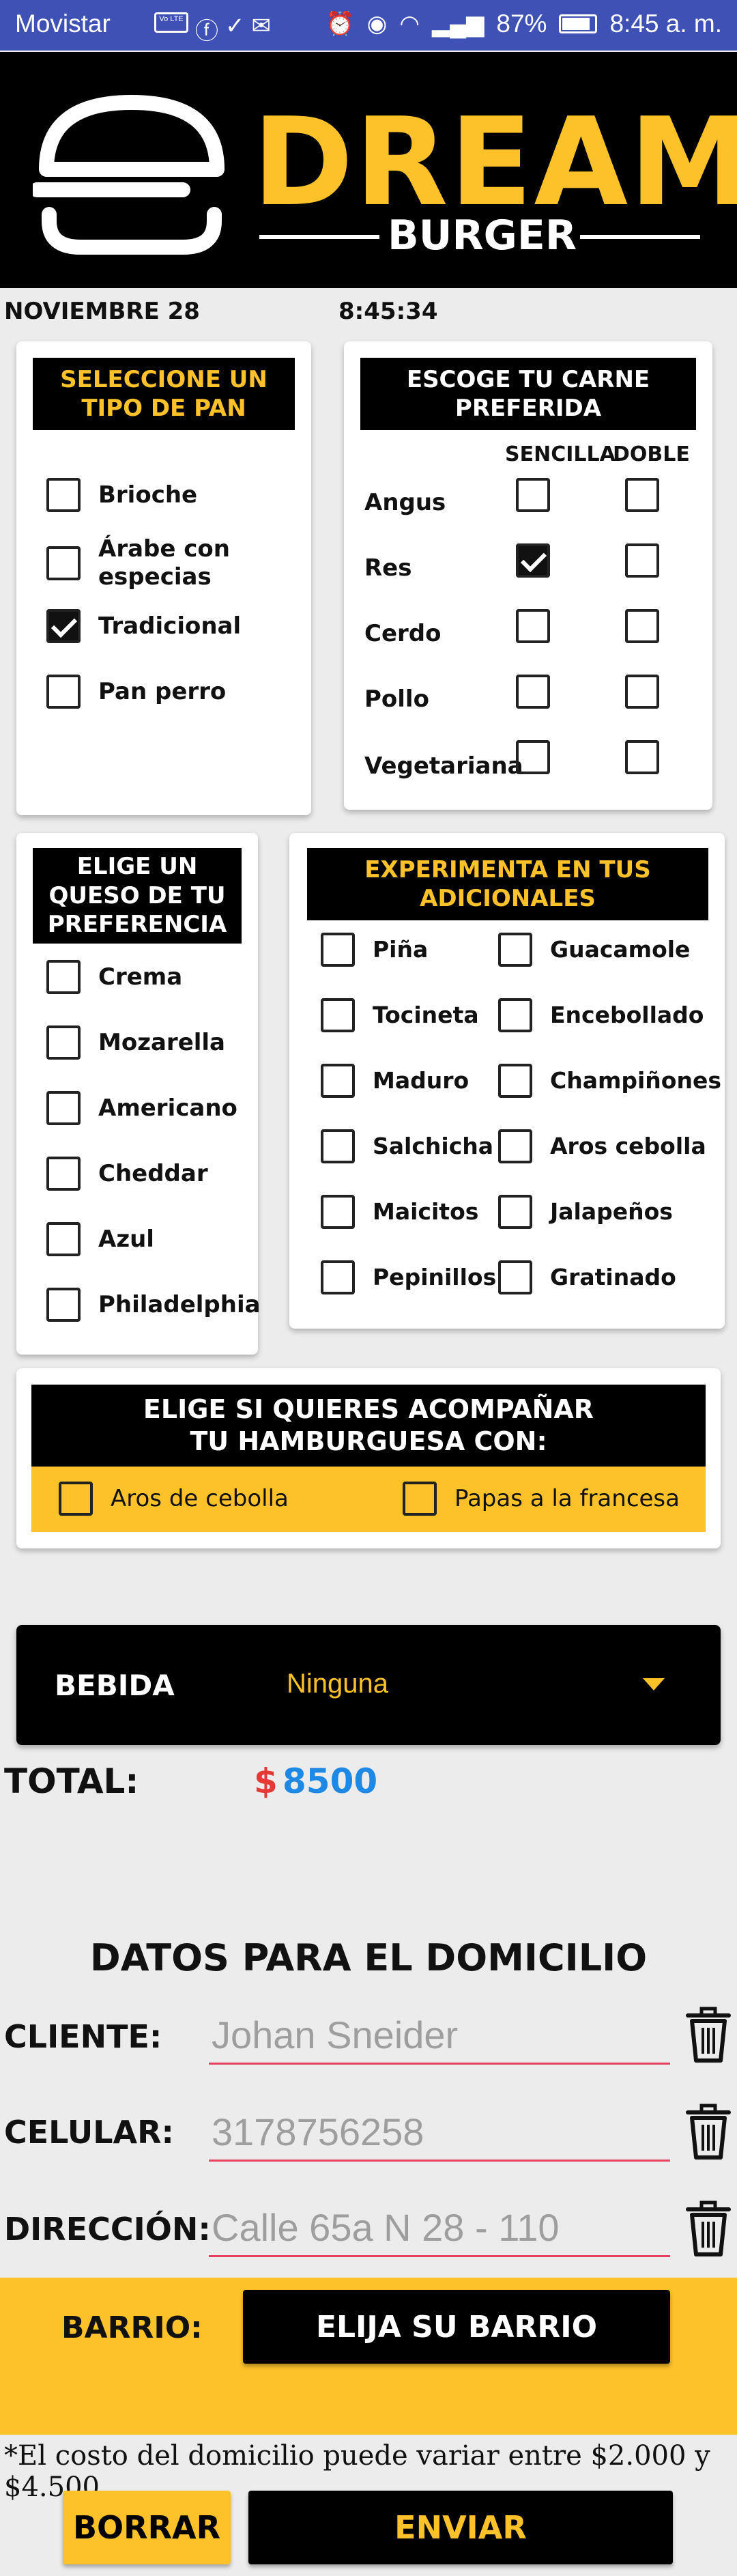  I want to click on bread-option-arabe: Árabe con especias, so click(154, 563).